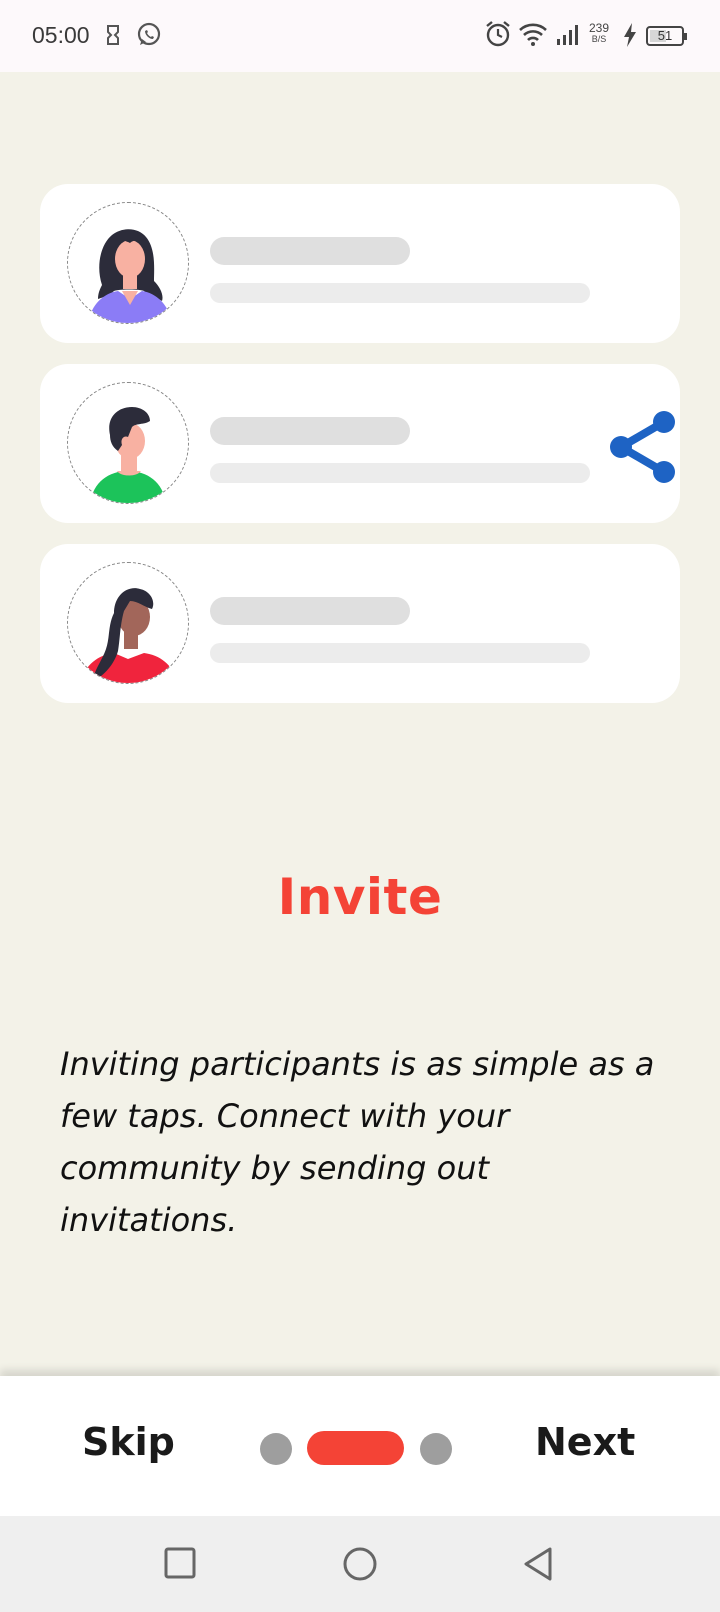 This screenshot has width=720, height=1612. I want to click on back-icon, so click(538, 1566).